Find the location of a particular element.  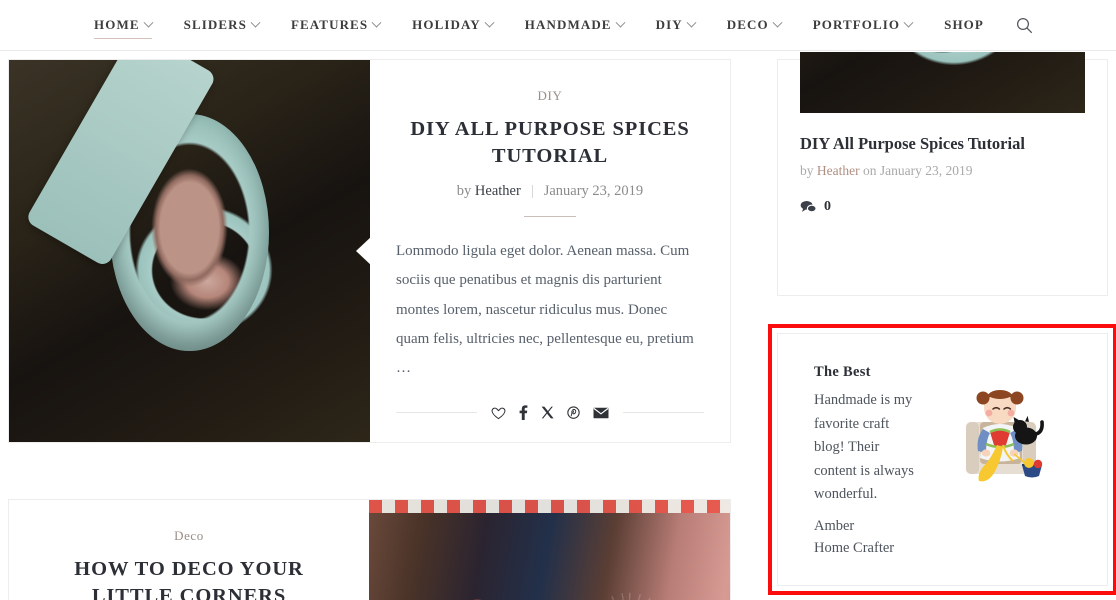

widget-spacer is located at coordinates (942, 242).